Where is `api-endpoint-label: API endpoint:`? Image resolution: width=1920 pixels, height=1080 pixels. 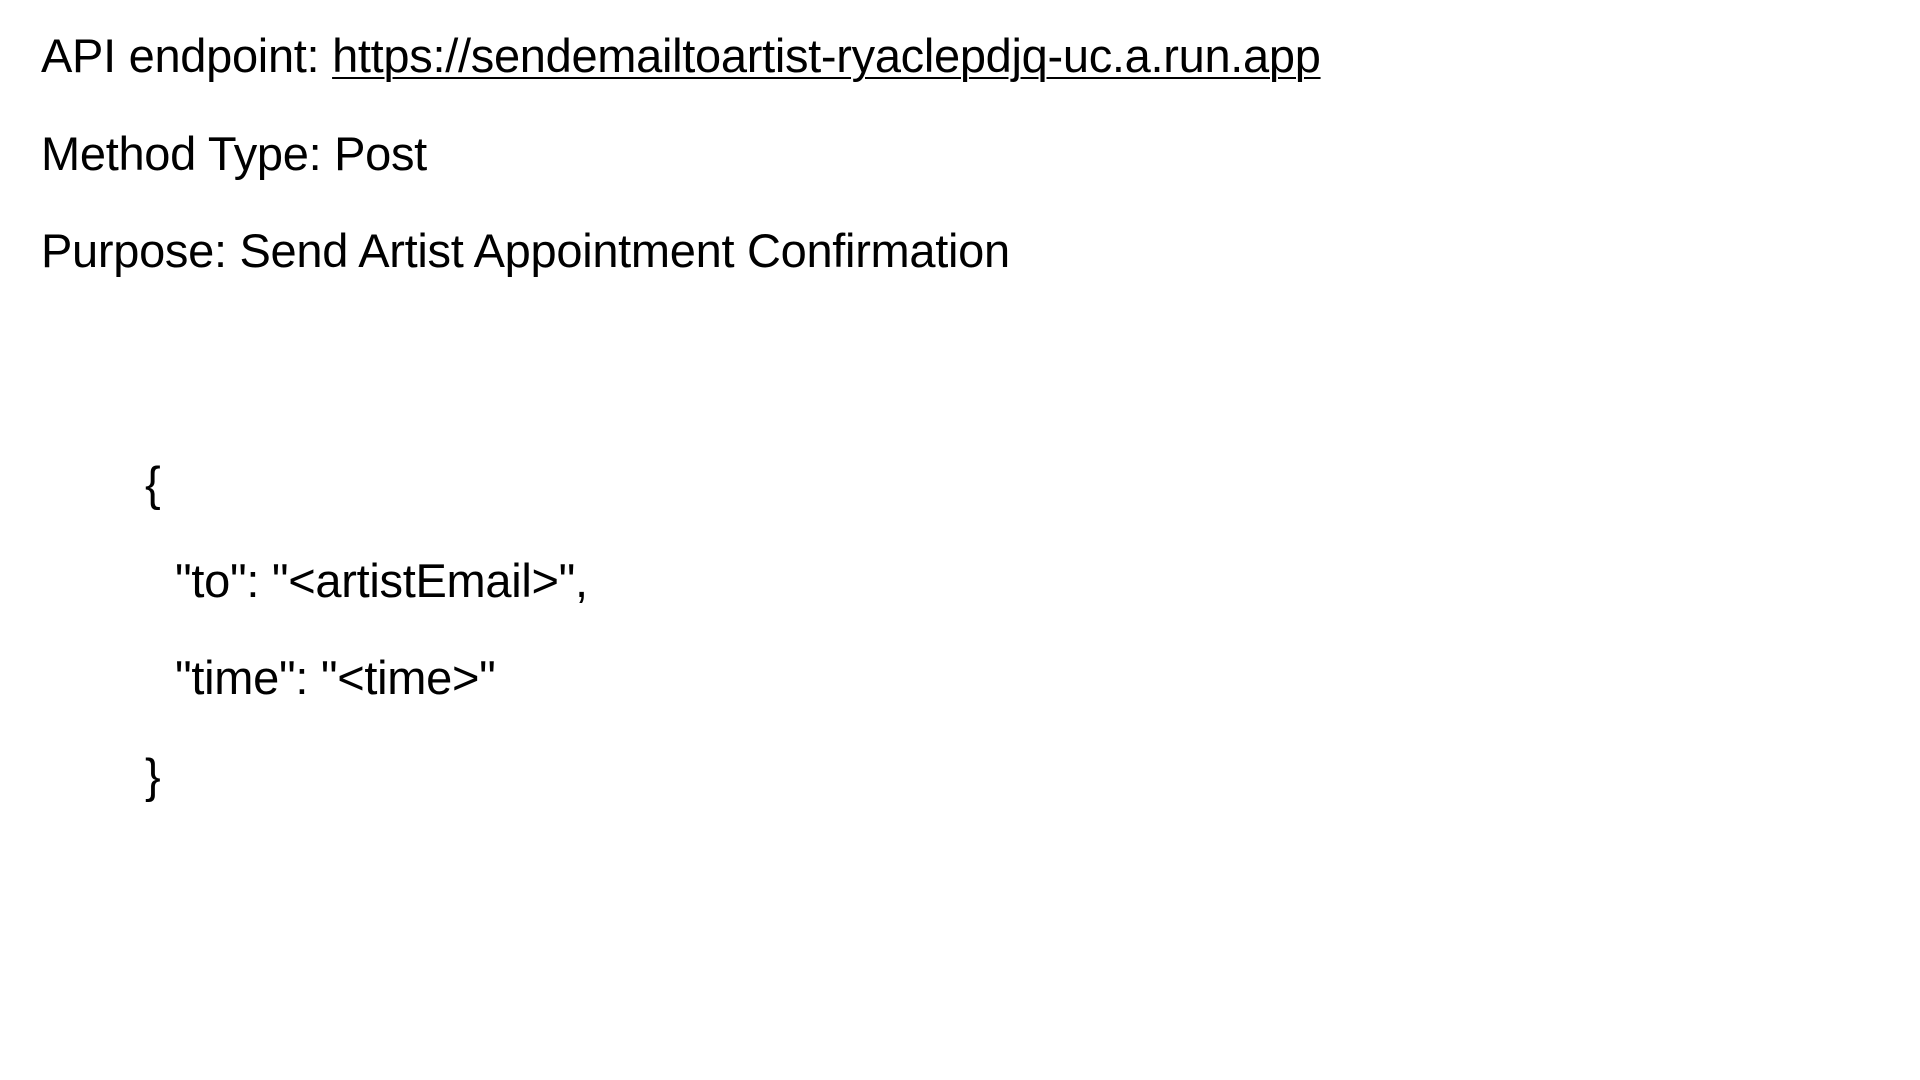 api-endpoint-label: API endpoint: is located at coordinates (187, 55).